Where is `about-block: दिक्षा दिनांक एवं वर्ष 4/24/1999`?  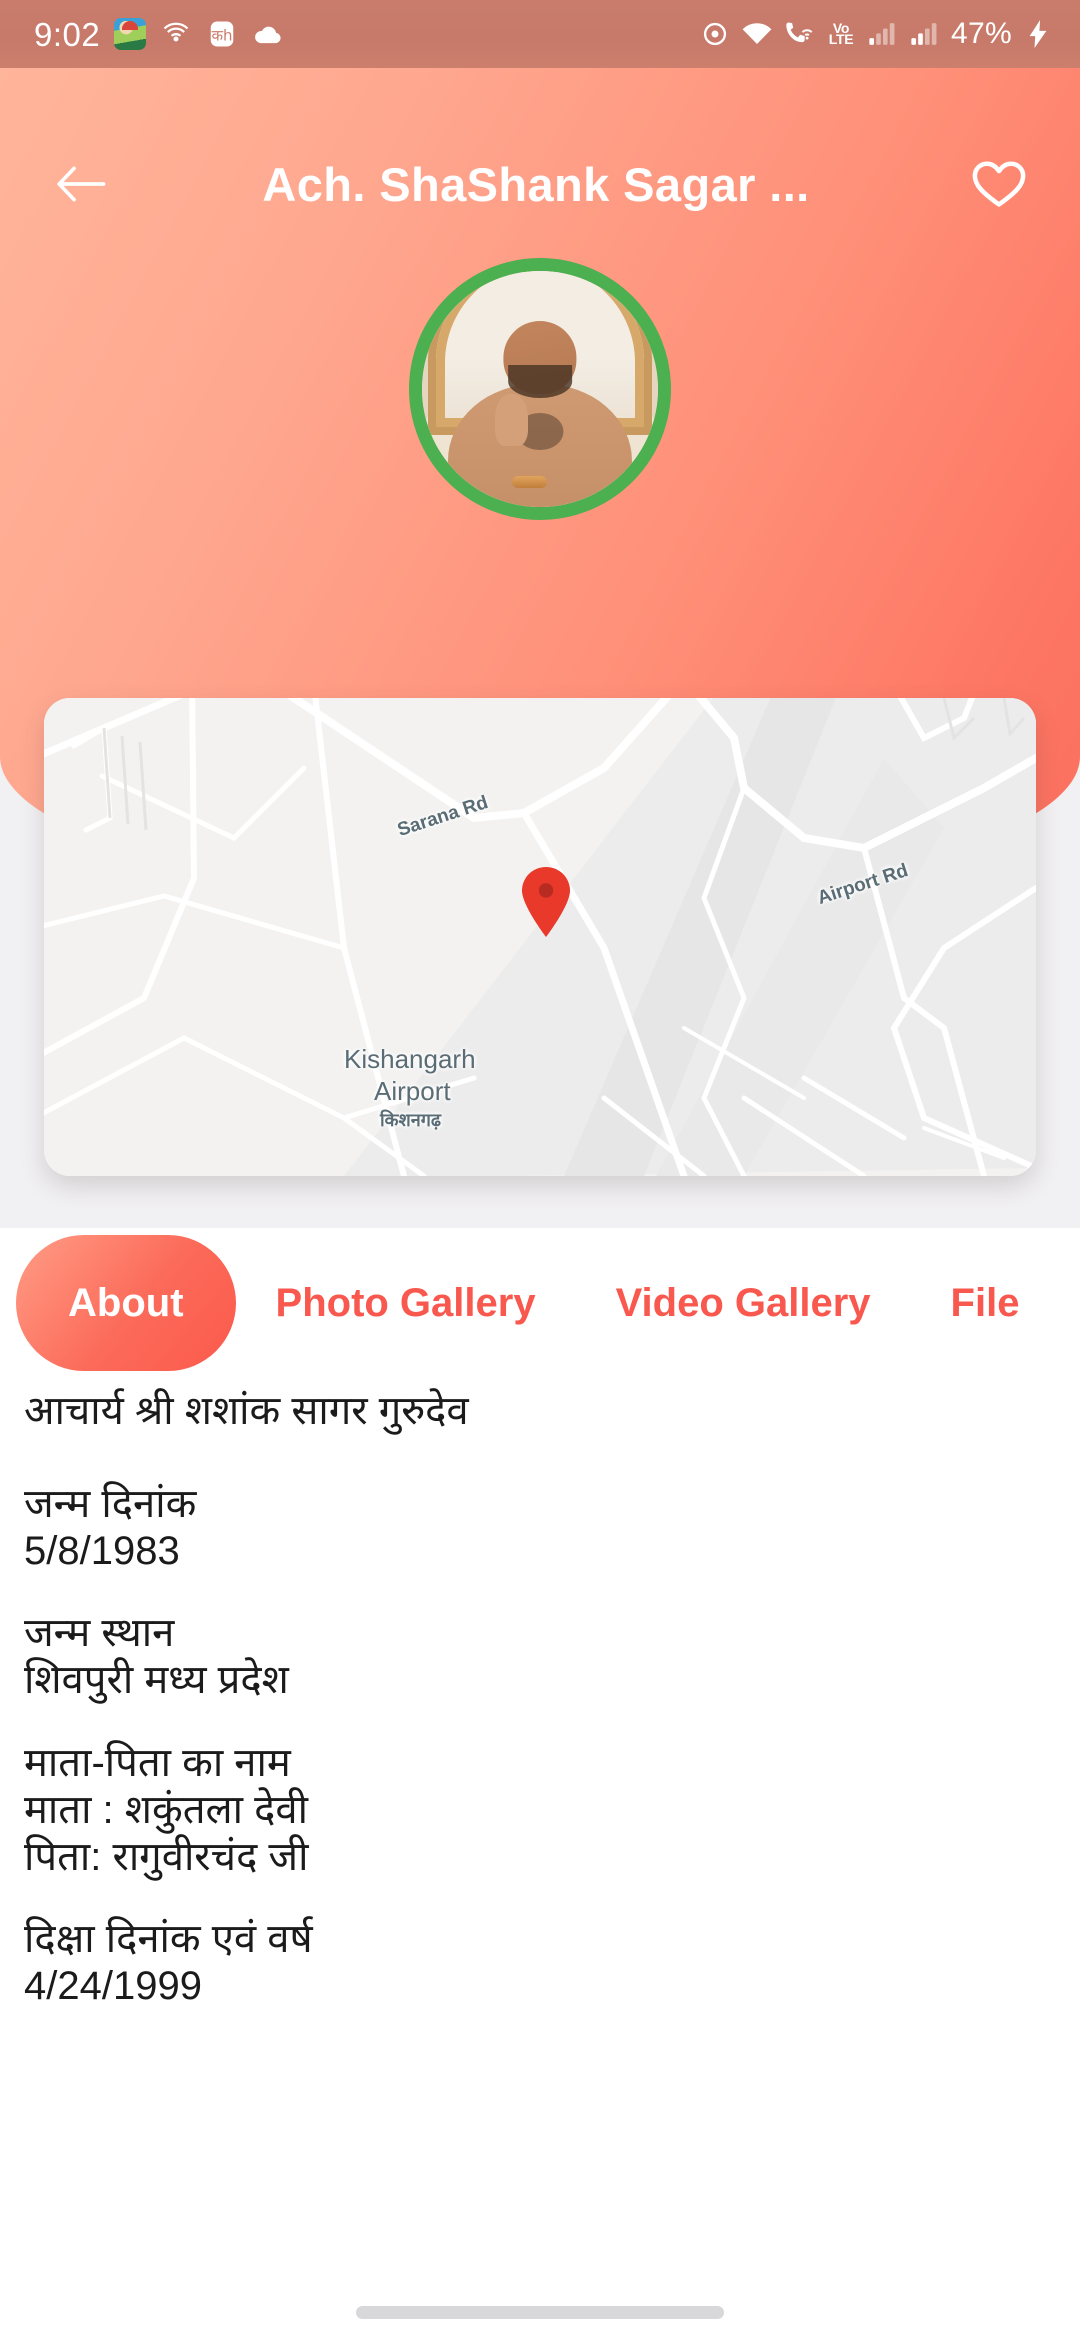 about-block: दिक्षा दिनांक एवं वर्ष 4/24/1999 is located at coordinates (538, 1963).